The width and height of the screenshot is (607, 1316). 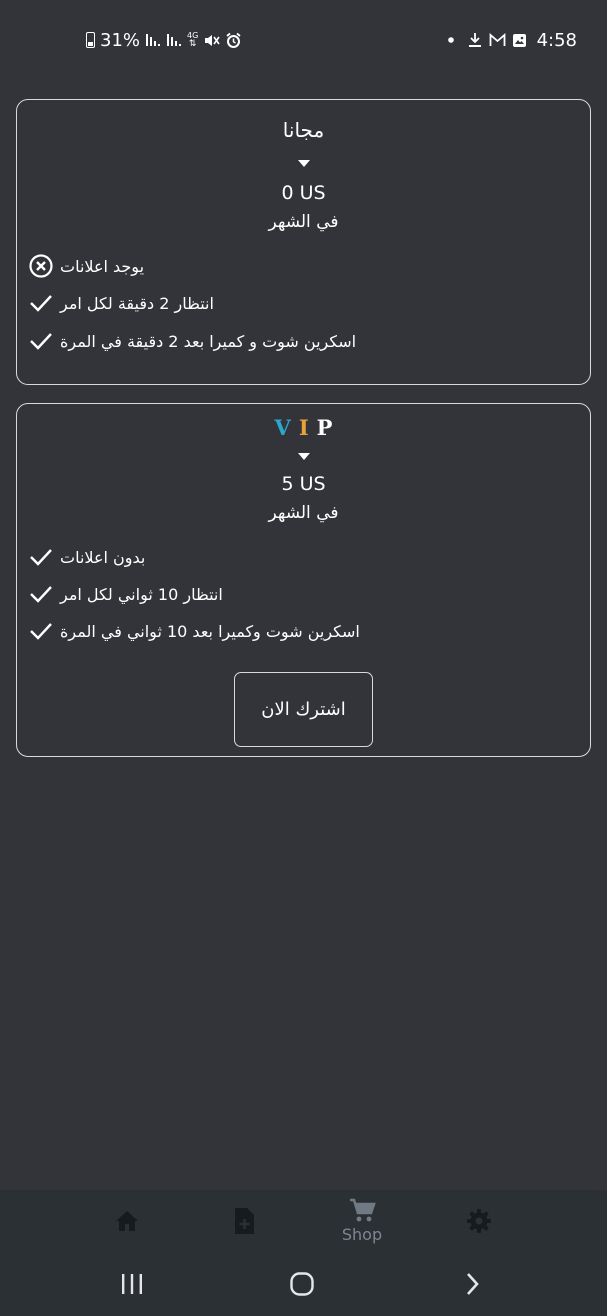 I want to click on feature-text: يوجد اعلانات, so click(x=102, y=266).